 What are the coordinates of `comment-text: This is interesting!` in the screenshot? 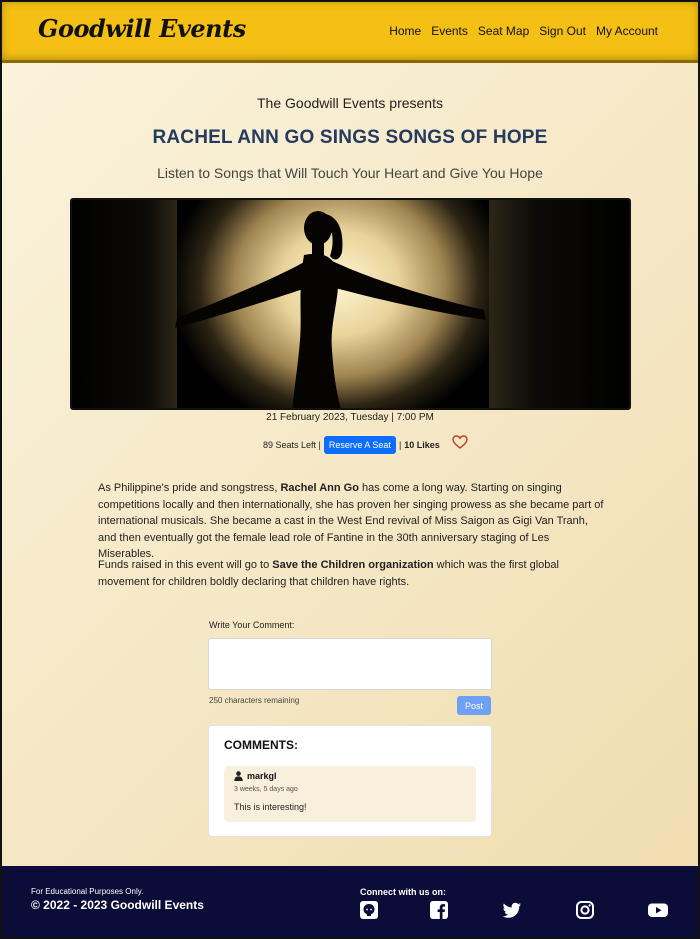 It's located at (270, 807).